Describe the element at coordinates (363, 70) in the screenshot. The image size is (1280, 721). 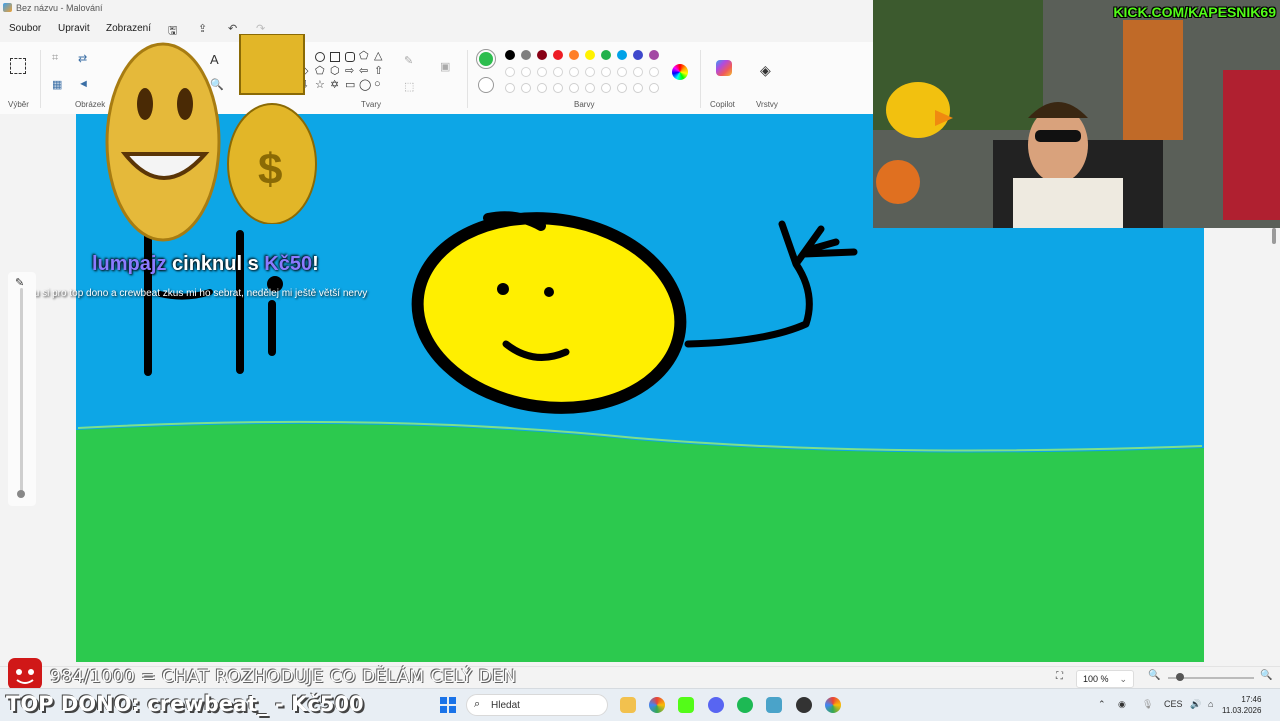
I see `arrow-left-shape-icon: ⇦` at that location.